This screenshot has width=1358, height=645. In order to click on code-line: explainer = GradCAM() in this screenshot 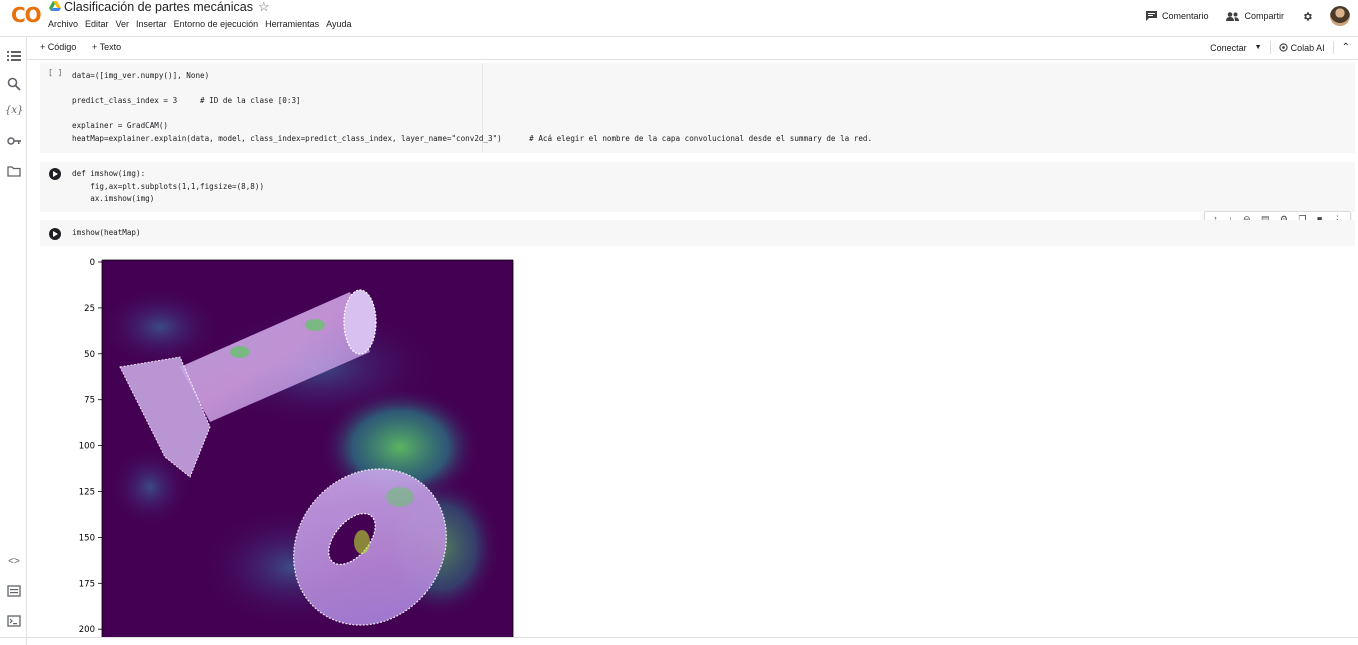, I will do `click(120, 125)`.